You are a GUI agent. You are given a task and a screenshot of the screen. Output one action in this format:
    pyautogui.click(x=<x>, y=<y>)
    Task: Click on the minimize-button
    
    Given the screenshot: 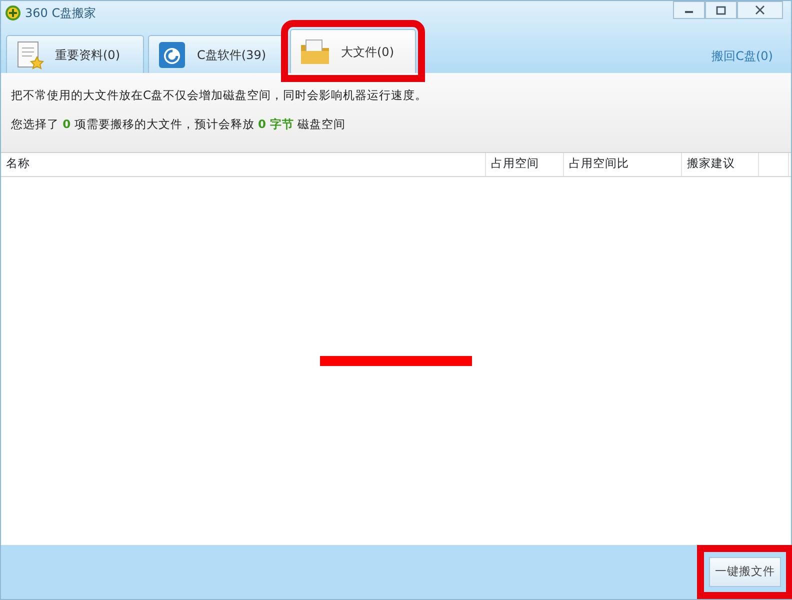 What is the action you would take?
    pyautogui.click(x=689, y=10)
    